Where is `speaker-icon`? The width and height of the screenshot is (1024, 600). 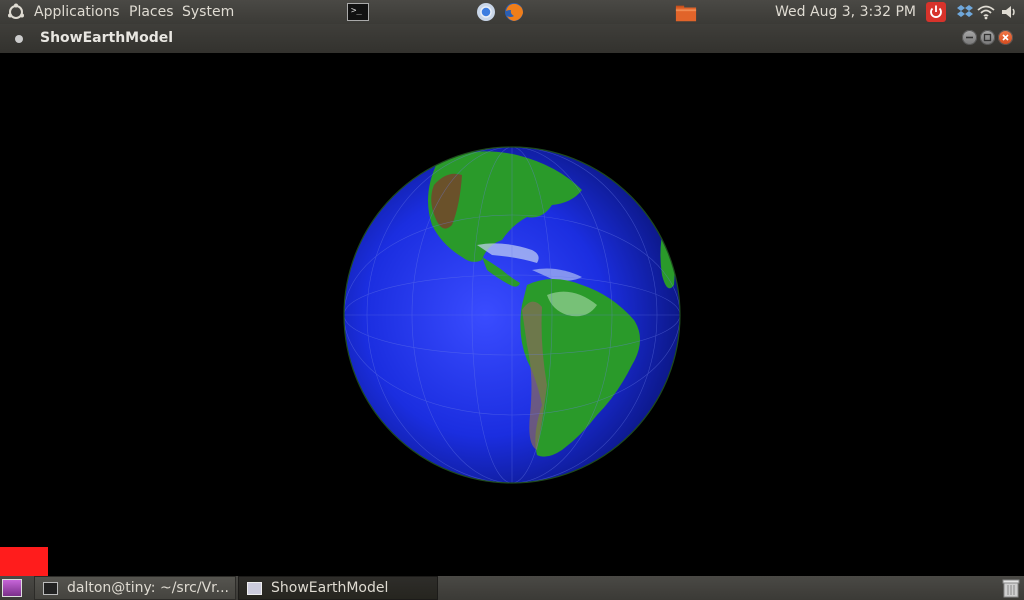
speaker-icon is located at coordinates (1009, 12).